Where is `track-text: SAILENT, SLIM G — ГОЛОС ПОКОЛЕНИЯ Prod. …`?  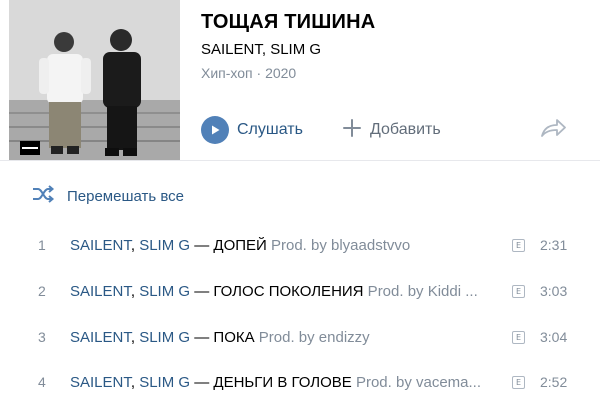 track-text: SAILENT, SLIM G — ГОЛОС ПОКОЛЕНИЯ Prod. … is located at coordinates (280, 291).